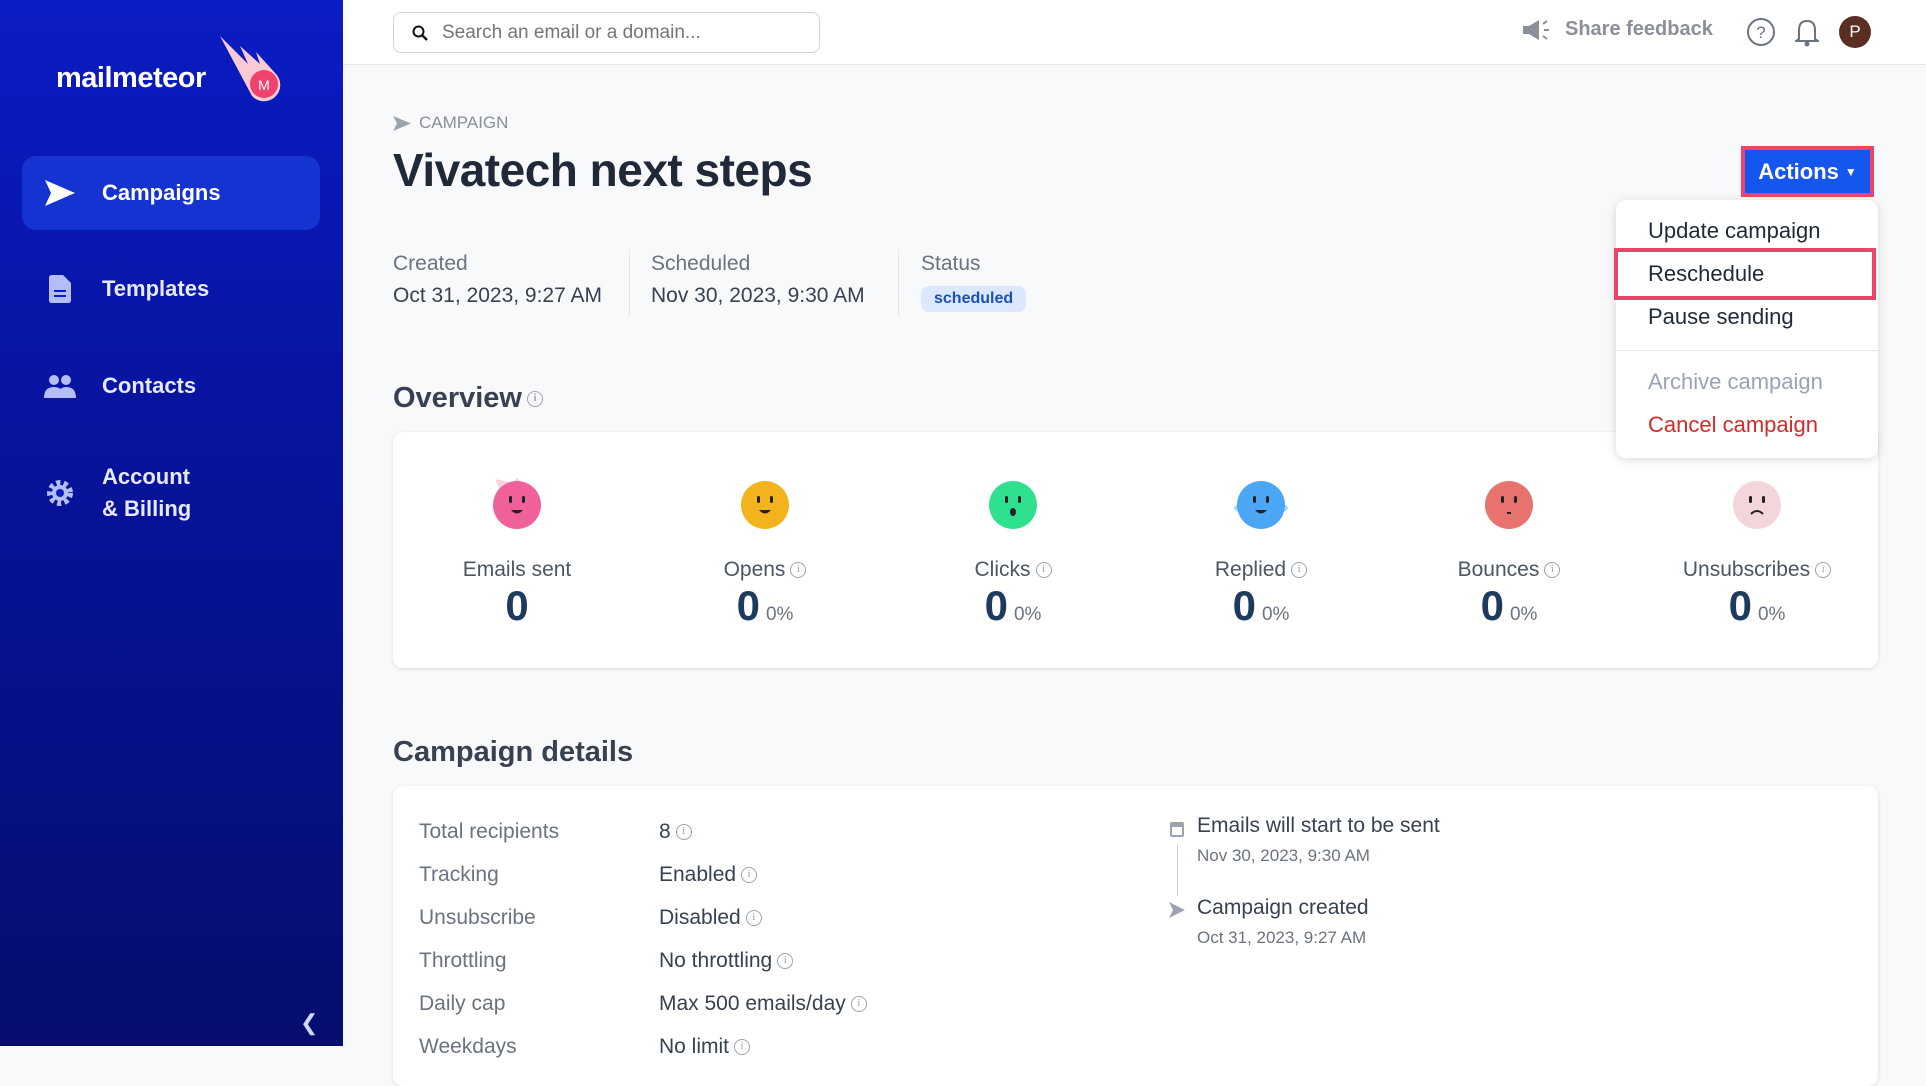 Image resolution: width=1926 pixels, height=1086 pixels. I want to click on campaign-details-heading: Campaign details, so click(513, 752).